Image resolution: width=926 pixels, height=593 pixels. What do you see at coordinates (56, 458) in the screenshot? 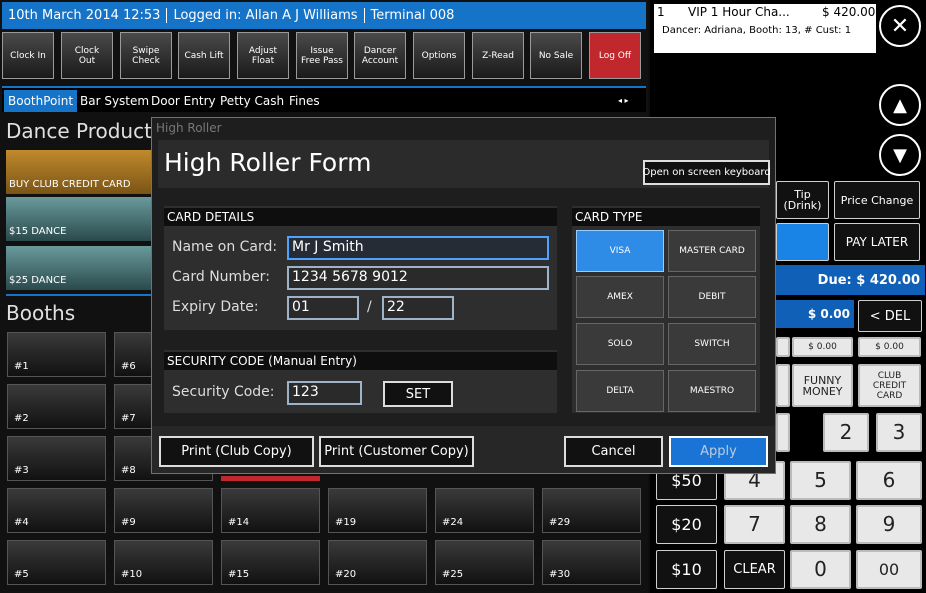
I see `booth-button: #3` at bounding box center [56, 458].